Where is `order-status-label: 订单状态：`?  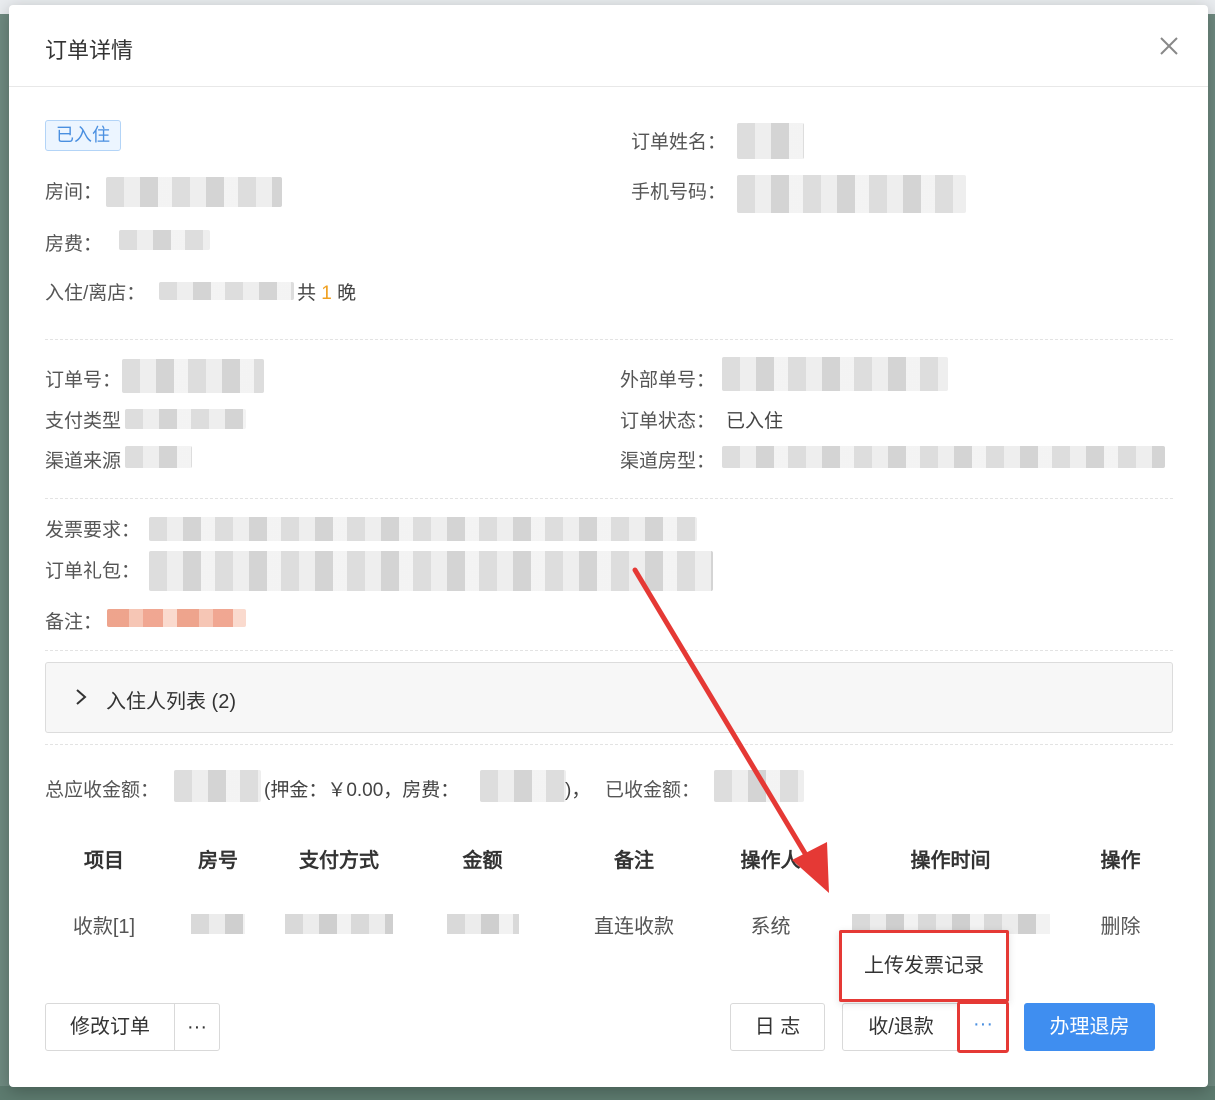
order-status-label: 订单状态： is located at coordinates (668, 421).